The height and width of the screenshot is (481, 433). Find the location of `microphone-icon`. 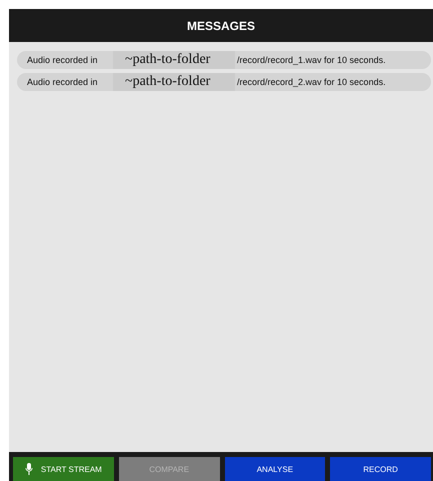

microphone-icon is located at coordinates (28, 469).